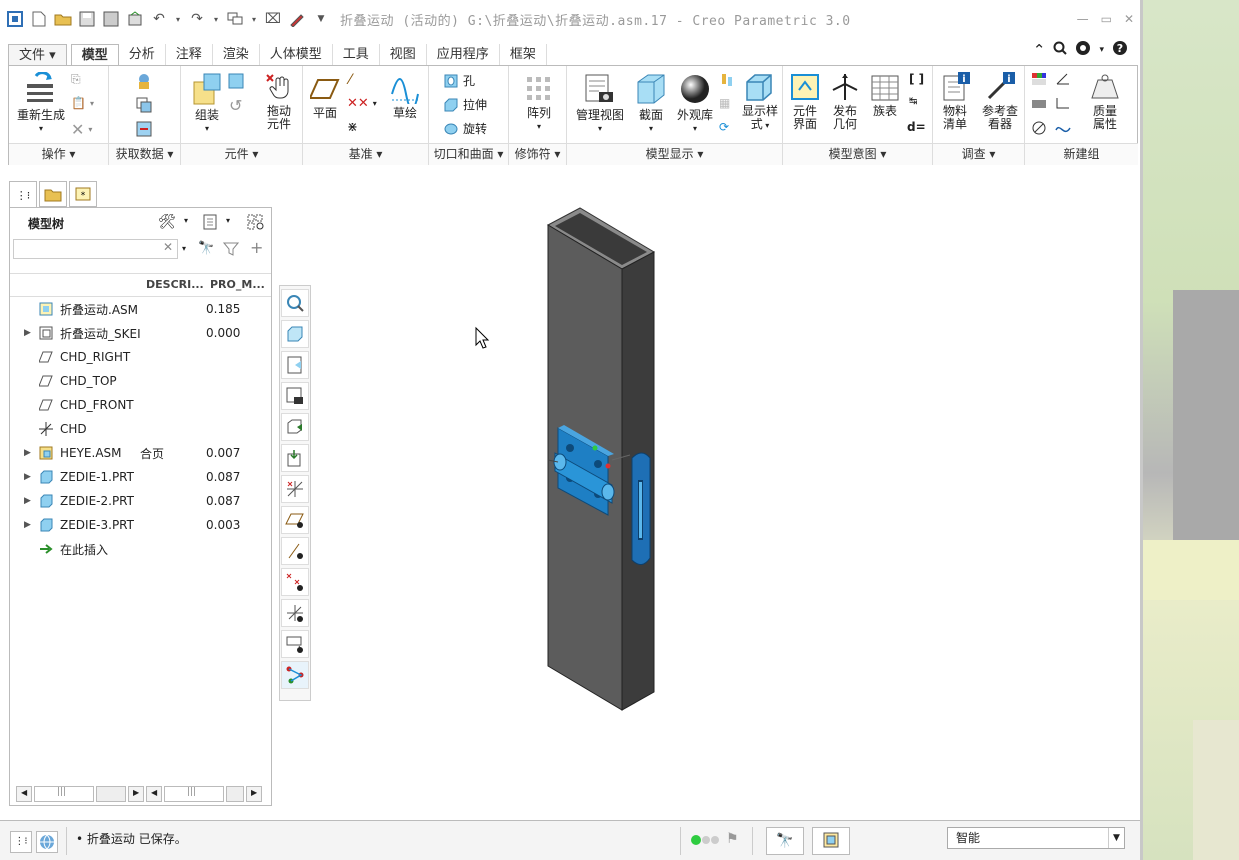  I want to click on windows-icon, so click(235, 19).